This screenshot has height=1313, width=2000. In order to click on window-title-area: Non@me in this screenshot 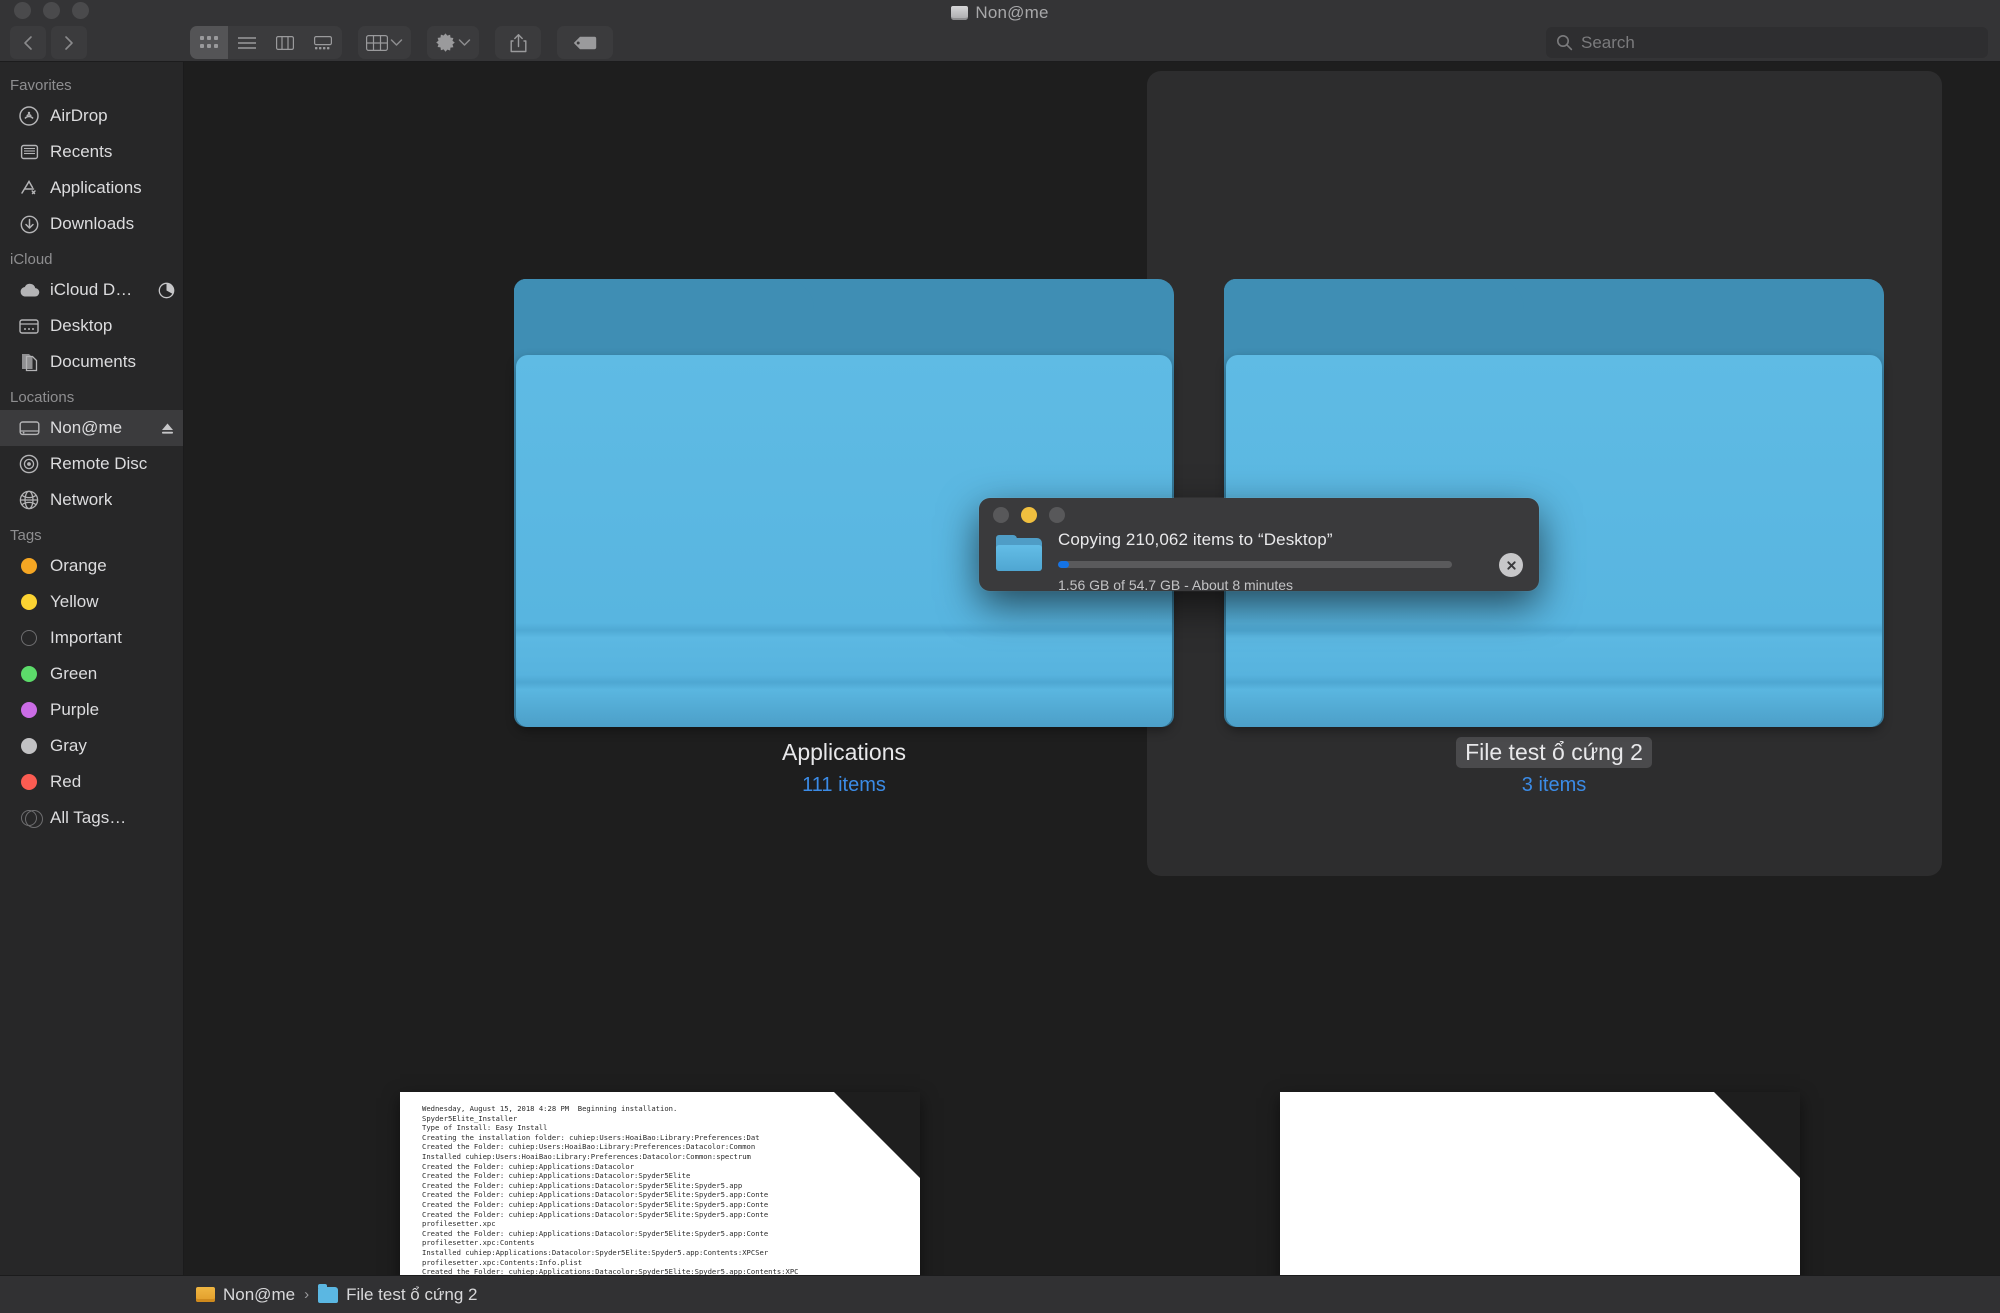, I will do `click(1000, 13)`.